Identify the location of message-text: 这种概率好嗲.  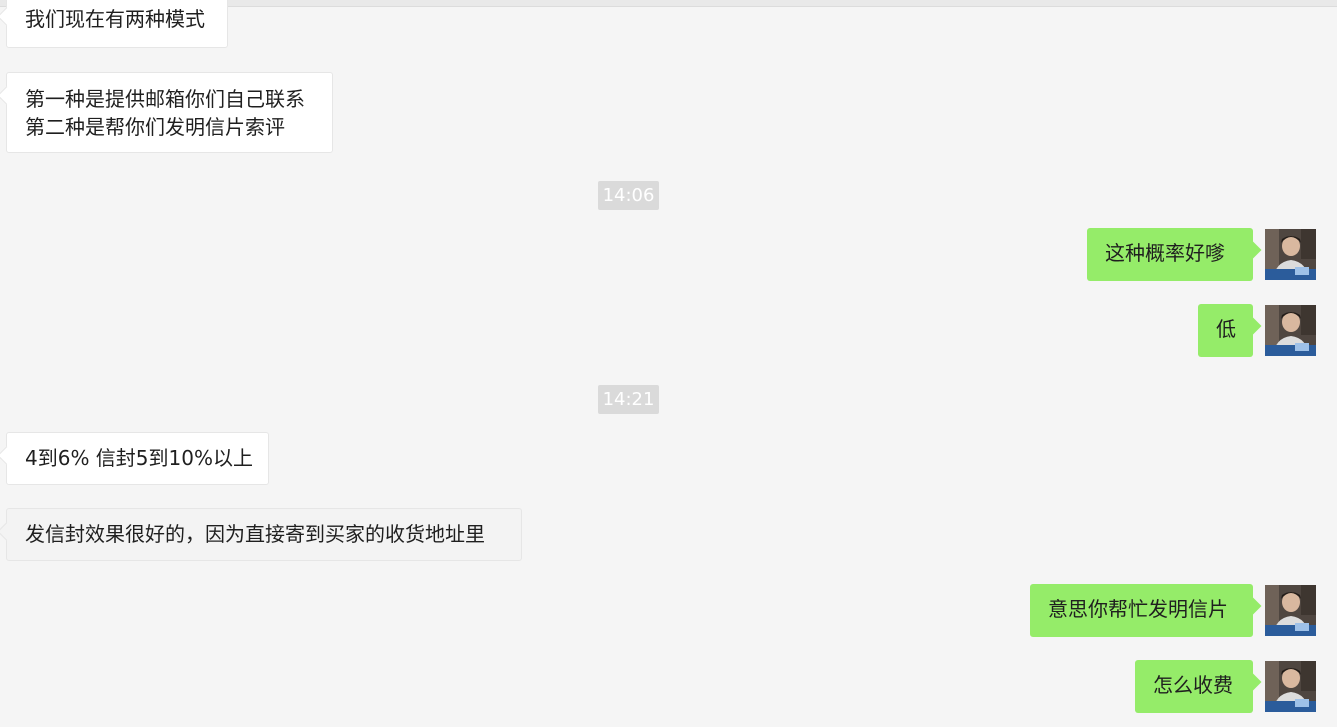
(1165, 253).